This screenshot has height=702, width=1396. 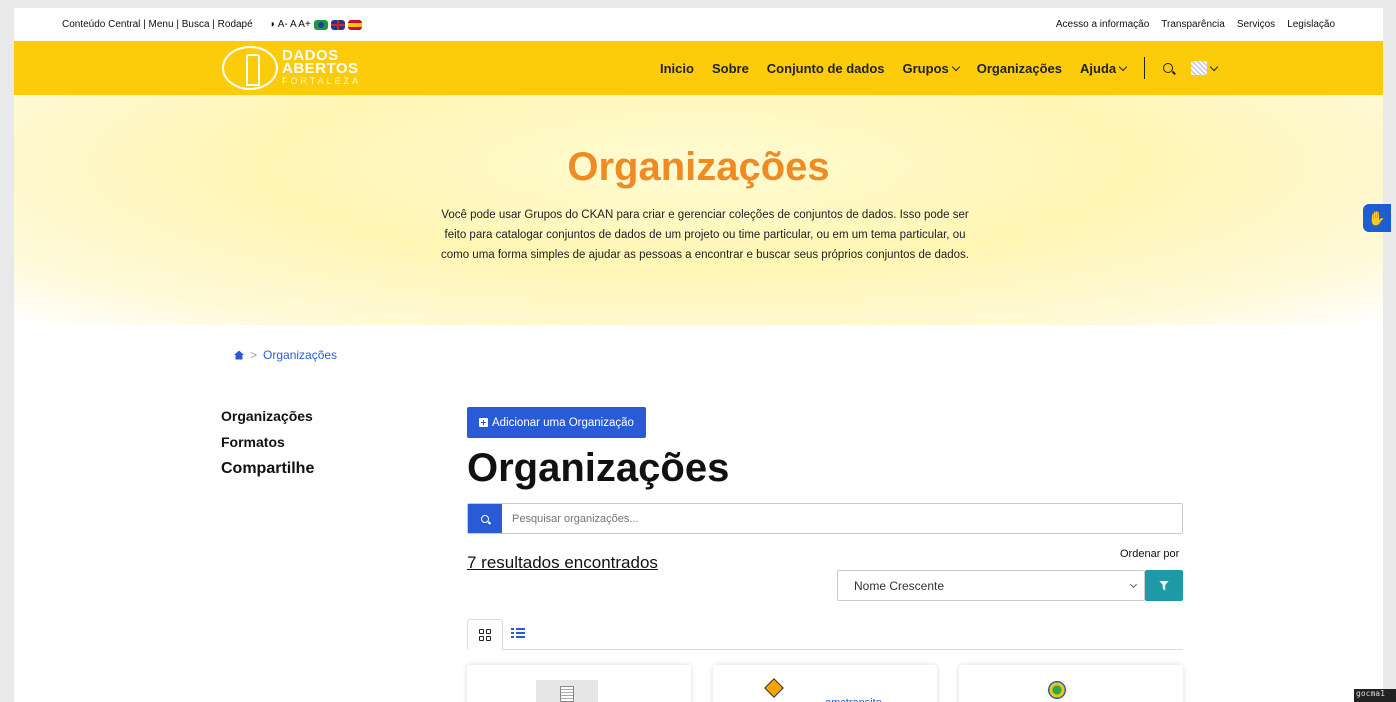 I want to click on sidebar-share: Compartilhe, so click(x=267, y=469).